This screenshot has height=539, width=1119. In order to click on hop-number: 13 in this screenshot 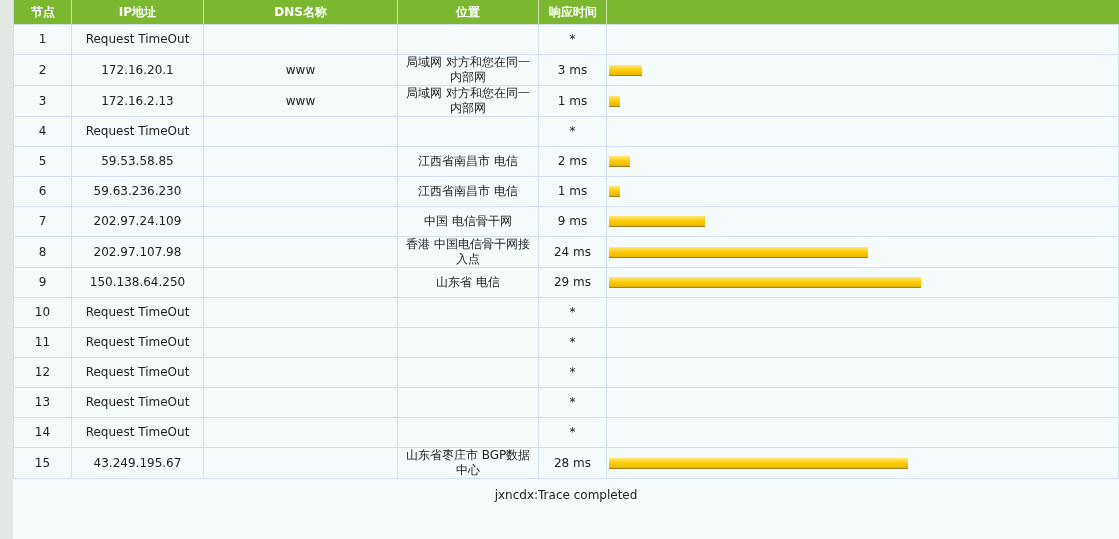, I will do `click(42, 402)`.